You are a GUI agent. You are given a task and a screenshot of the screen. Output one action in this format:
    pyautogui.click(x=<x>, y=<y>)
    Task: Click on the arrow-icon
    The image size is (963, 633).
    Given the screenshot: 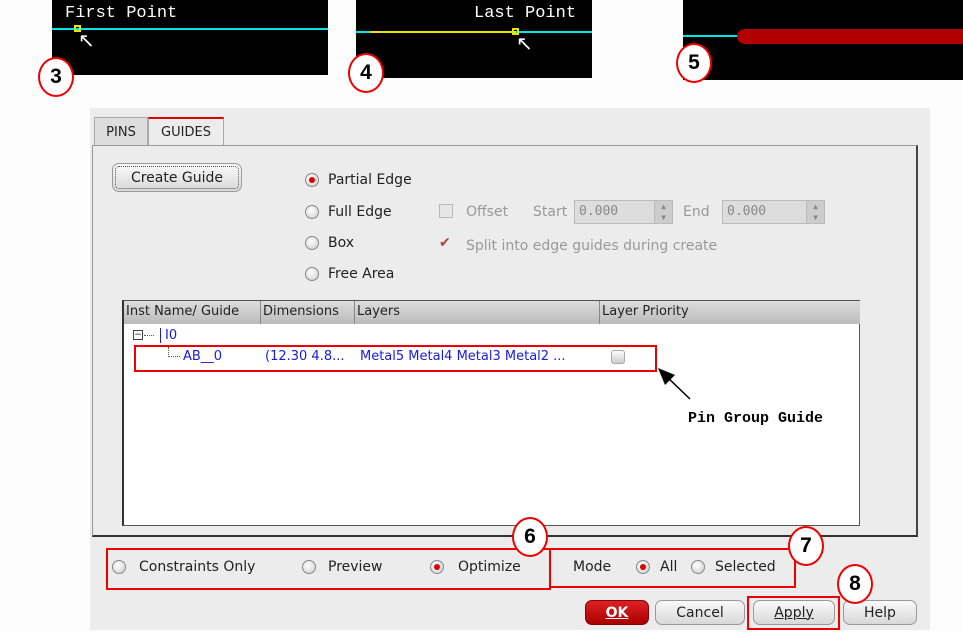 What is the action you would take?
    pyautogui.click(x=674, y=384)
    